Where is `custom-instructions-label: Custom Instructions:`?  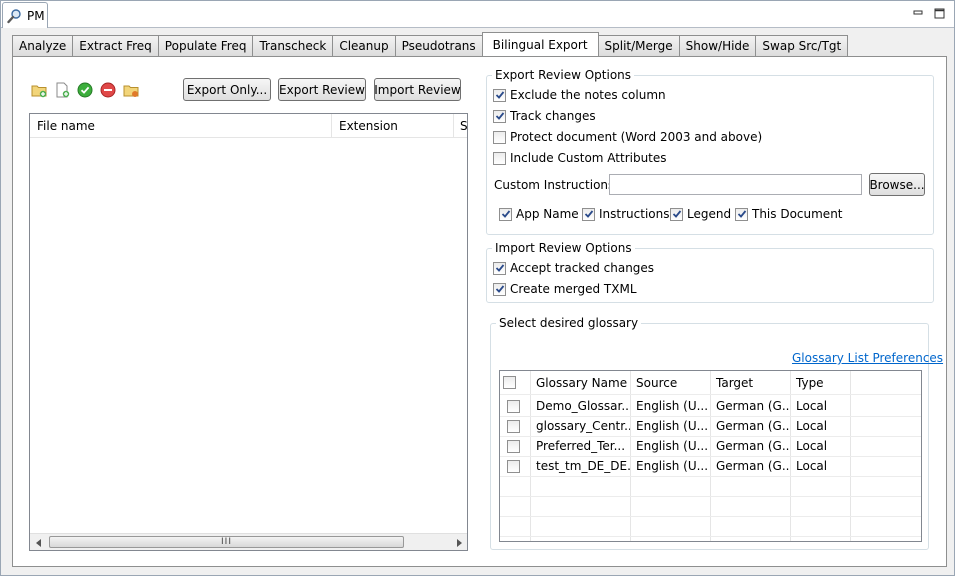 custom-instructions-label: Custom Instructions: is located at coordinates (556, 185).